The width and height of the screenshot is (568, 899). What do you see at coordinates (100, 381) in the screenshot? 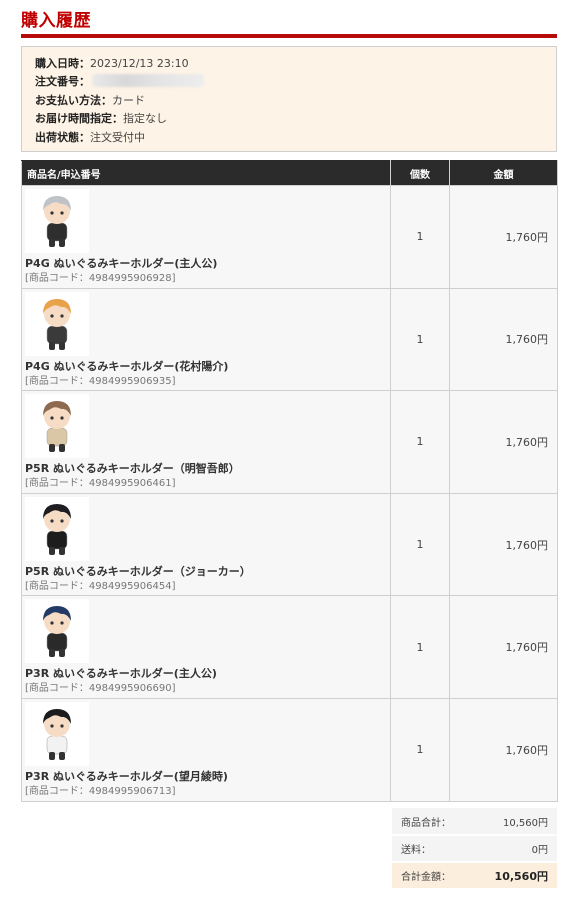
I see `product-code: [商品コード：4984995906935]` at bounding box center [100, 381].